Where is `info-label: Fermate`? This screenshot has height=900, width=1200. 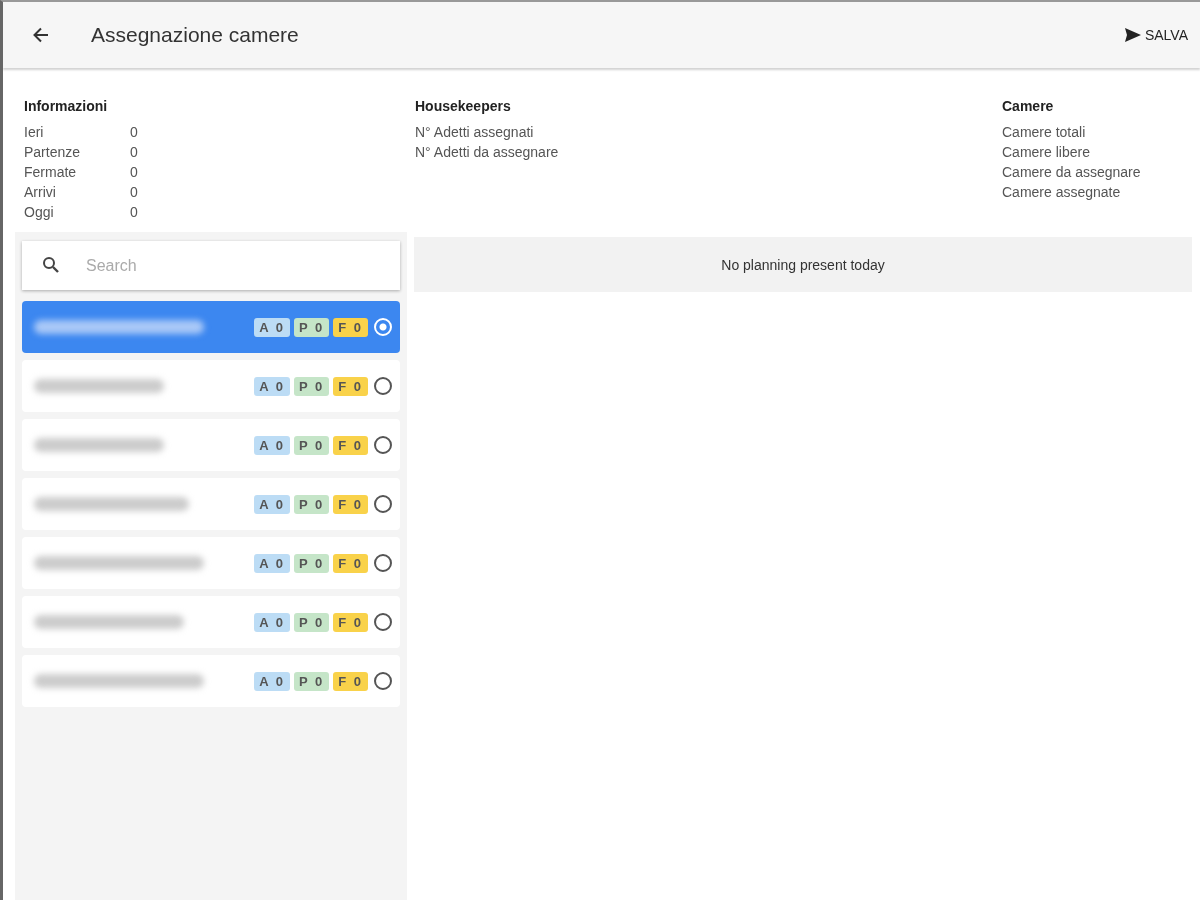
info-label: Fermate is located at coordinates (51, 172).